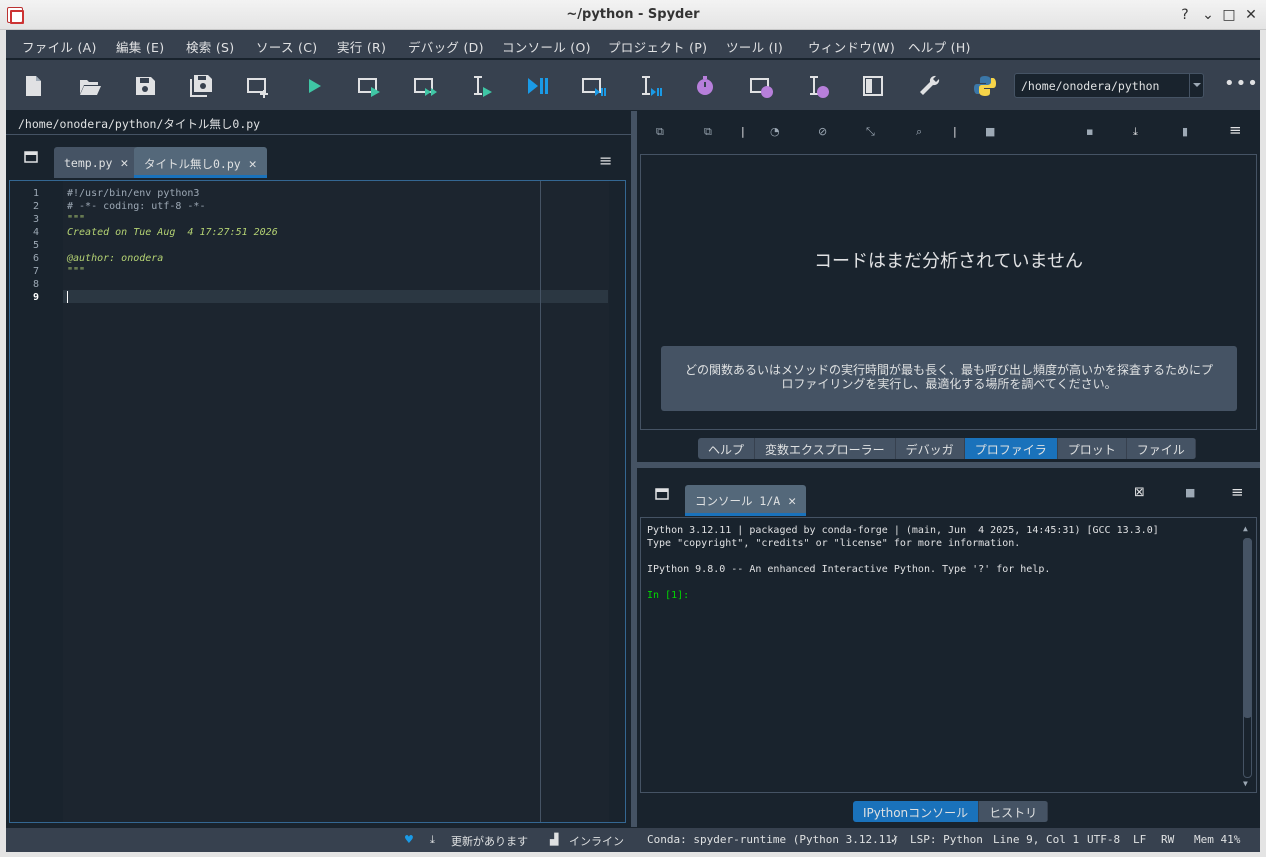 Image resolution: width=1266 pixels, height=857 pixels. I want to click on python-path-icon, so click(985, 86).